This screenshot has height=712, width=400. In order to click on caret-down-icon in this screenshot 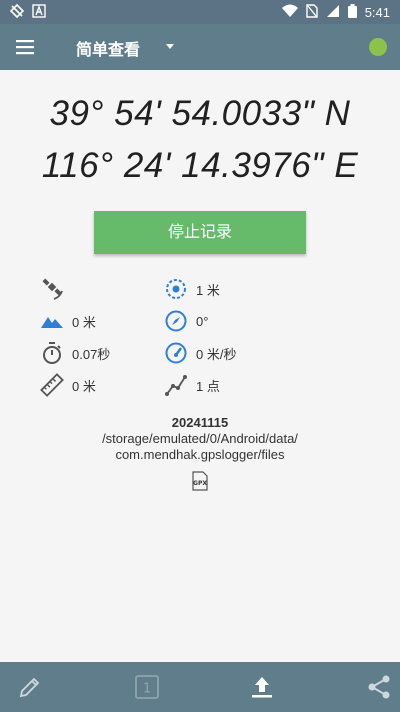, I will do `click(170, 46)`.